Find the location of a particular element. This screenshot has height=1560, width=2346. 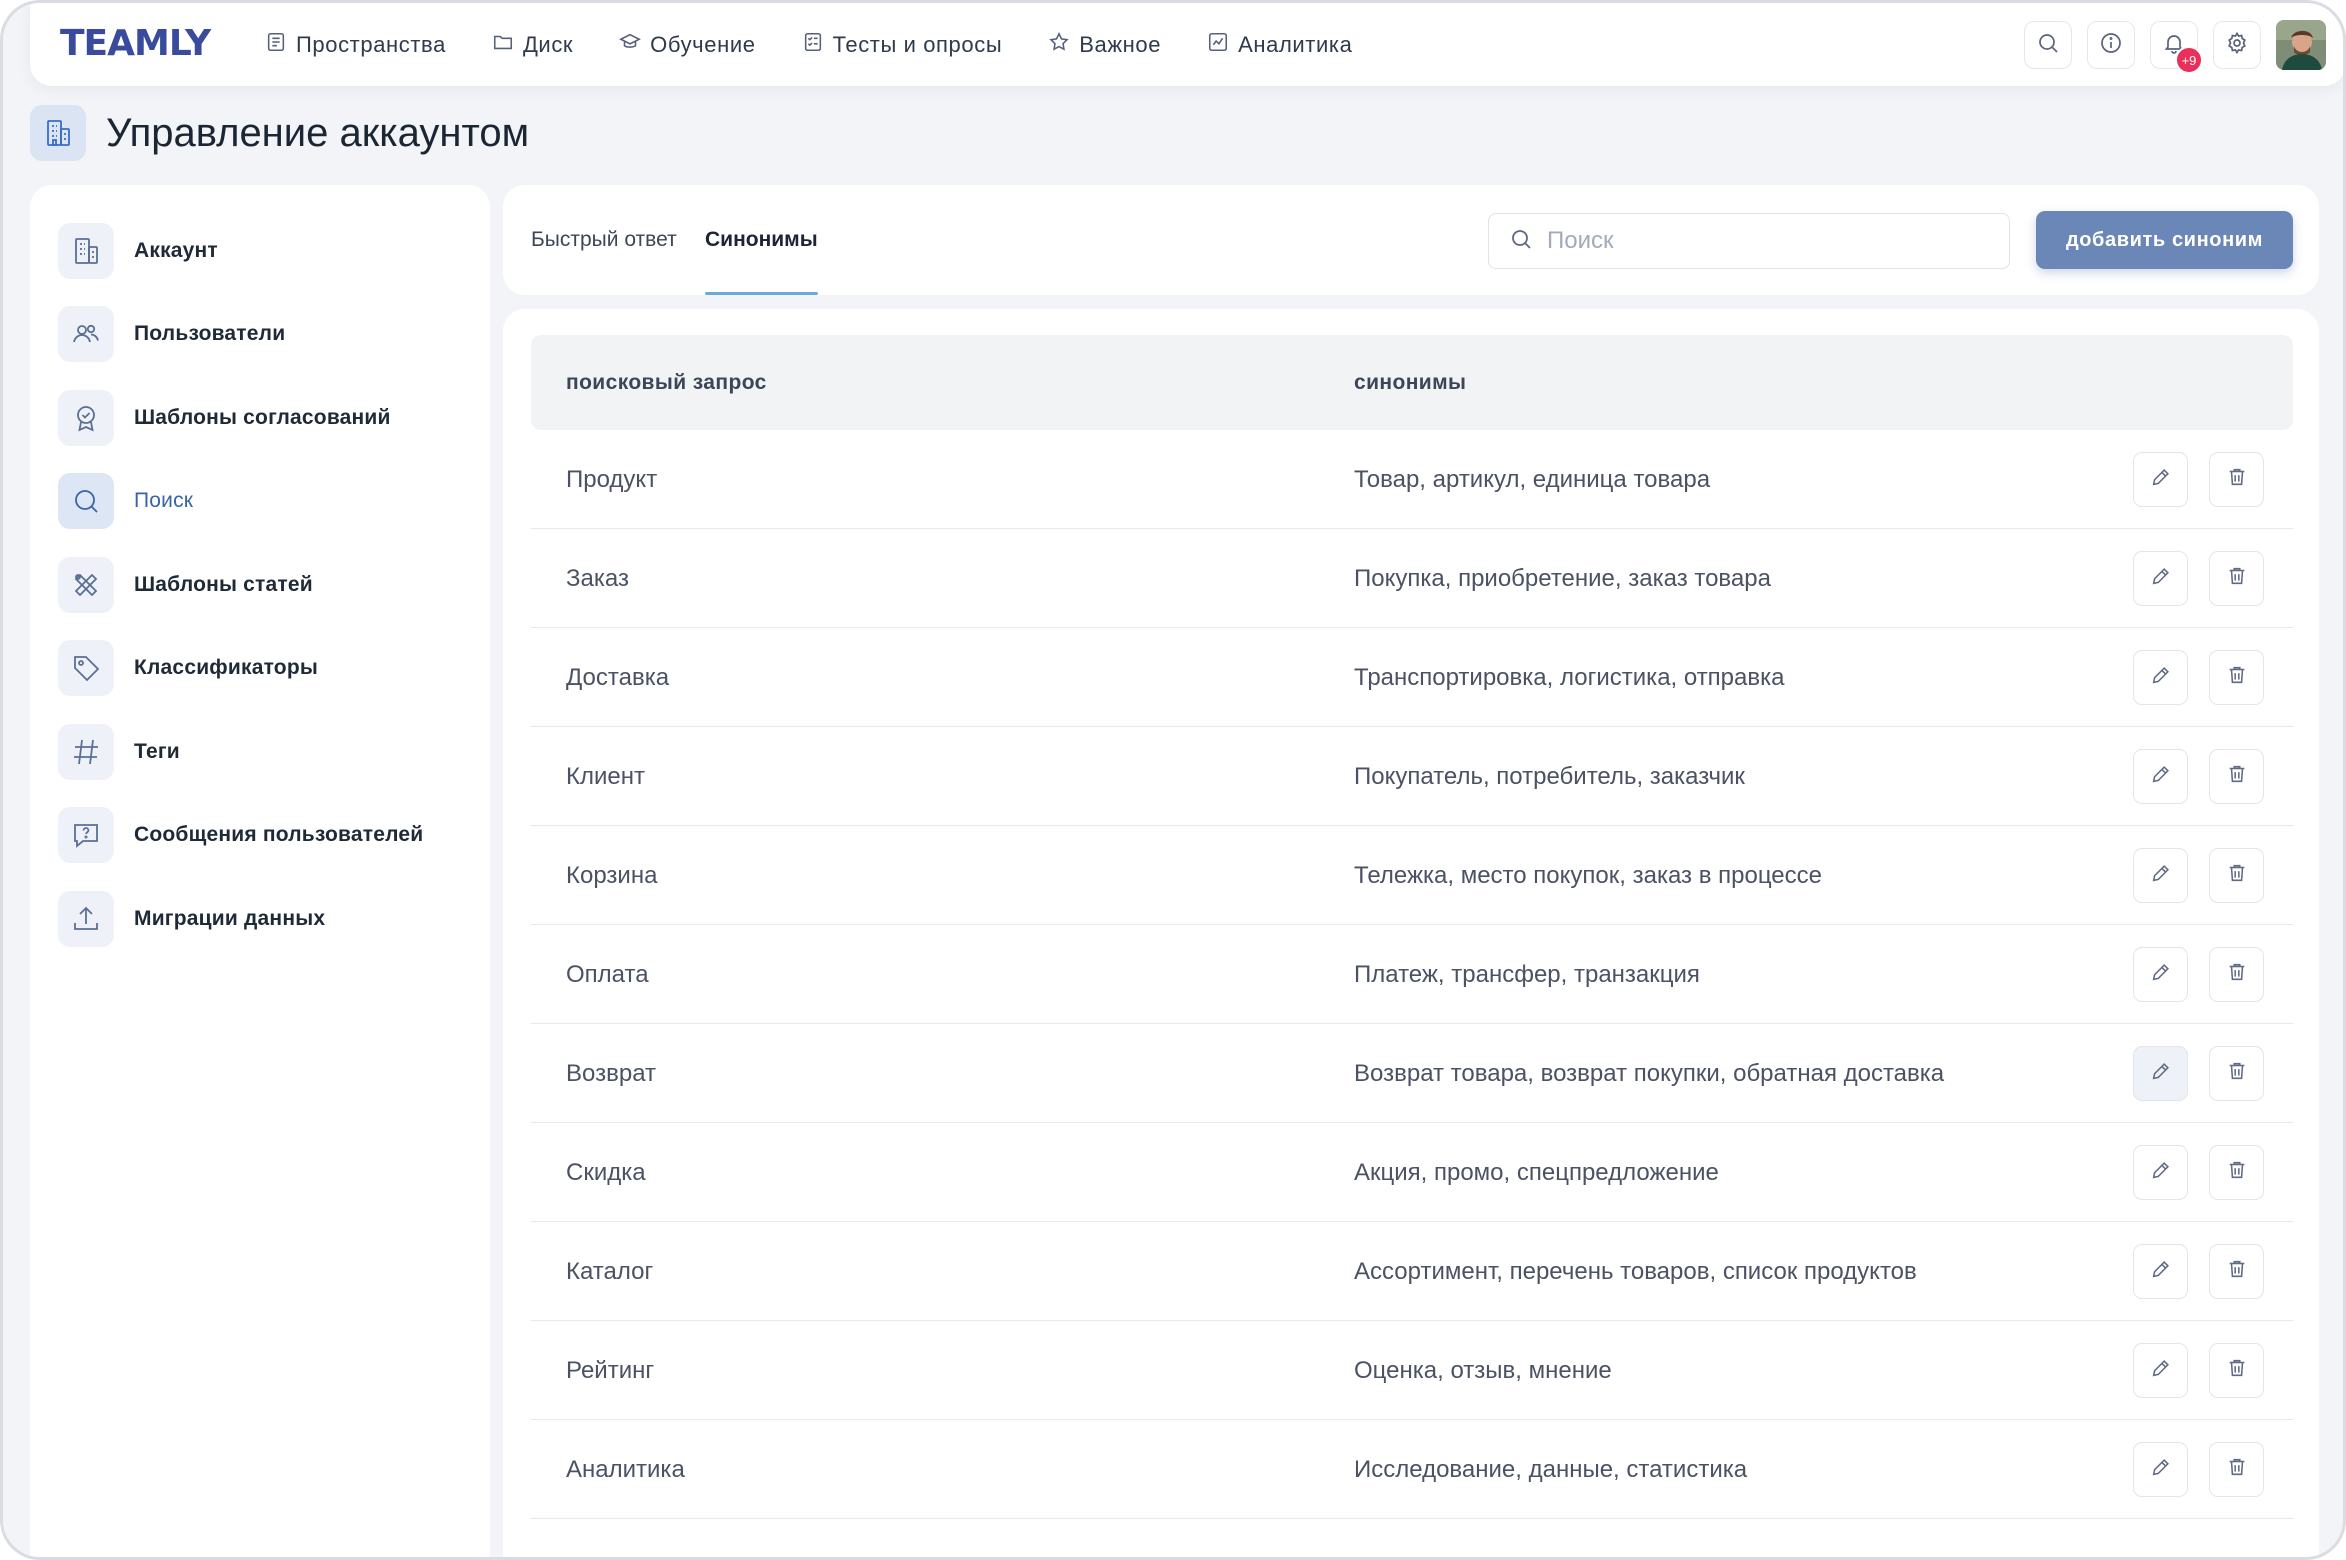

sidebar-item-classifiers: Классификаторы is located at coordinates (260, 669).